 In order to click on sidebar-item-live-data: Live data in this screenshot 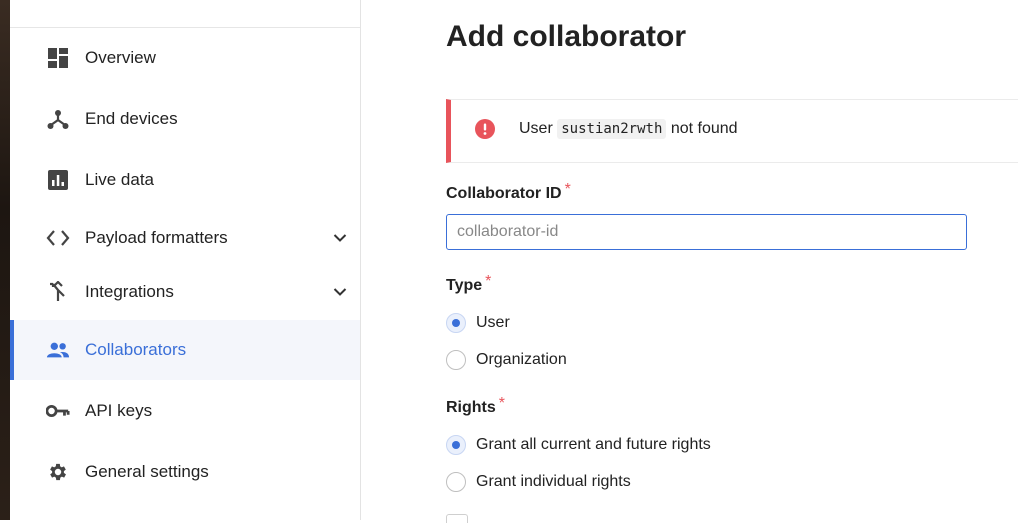, I will do `click(185, 180)`.